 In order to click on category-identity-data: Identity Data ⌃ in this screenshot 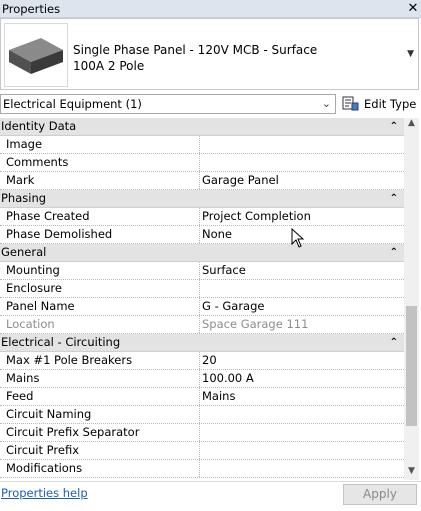, I will do `click(202, 127)`.